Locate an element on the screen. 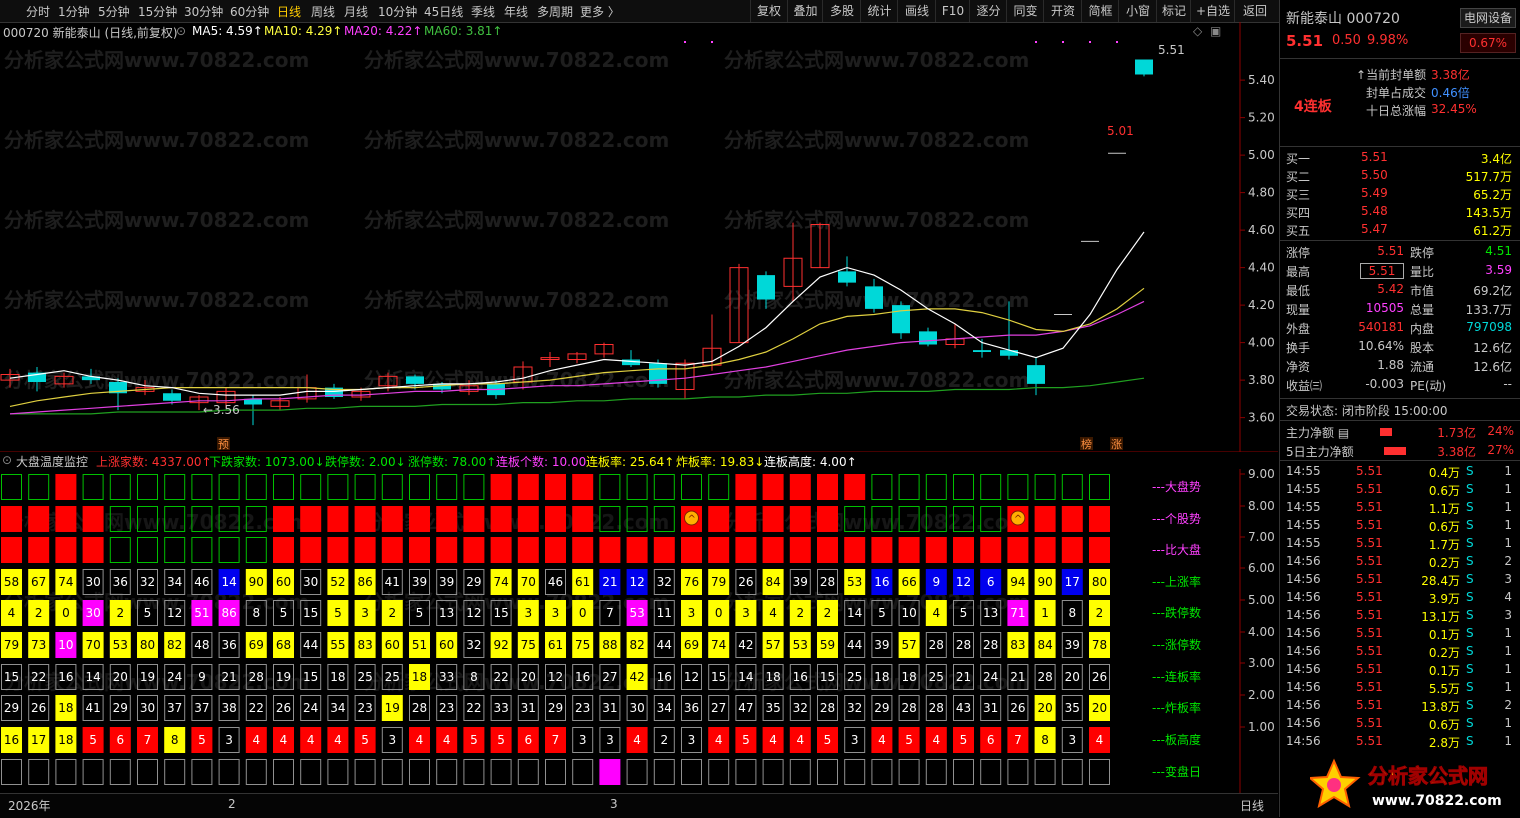  tool-8: 开资 is located at coordinates (1062, 11).